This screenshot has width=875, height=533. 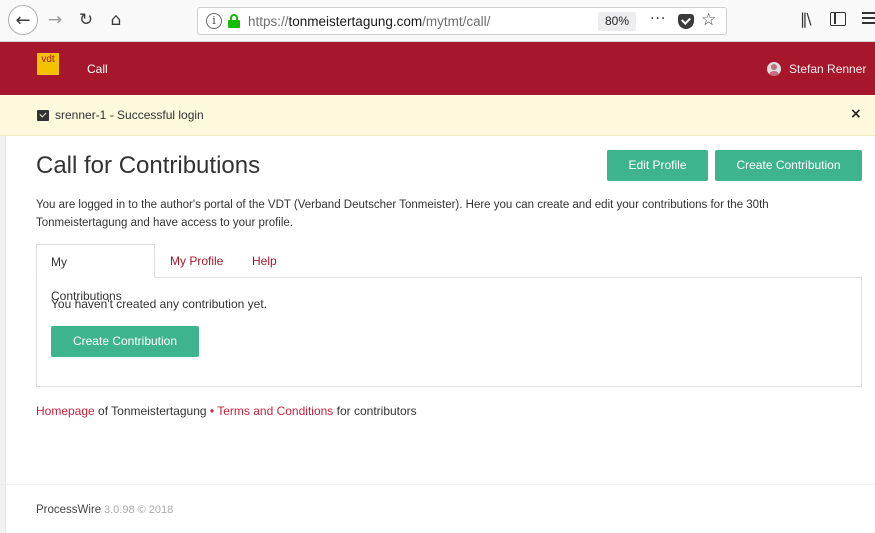 What do you see at coordinates (152, 411) in the screenshot?
I see `homepage-suffix: of Tonmeistertagung` at bounding box center [152, 411].